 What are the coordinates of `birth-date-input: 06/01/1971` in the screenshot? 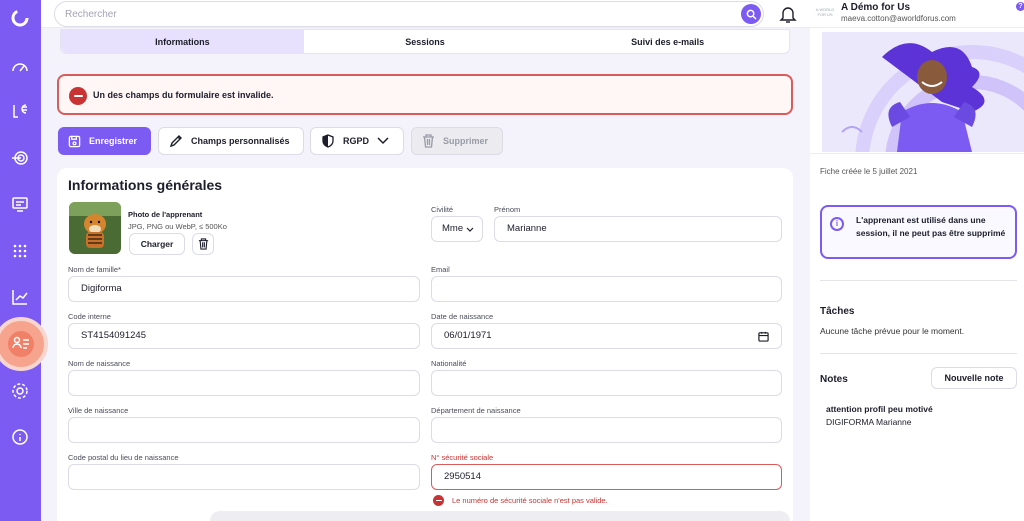 It's located at (606, 336).